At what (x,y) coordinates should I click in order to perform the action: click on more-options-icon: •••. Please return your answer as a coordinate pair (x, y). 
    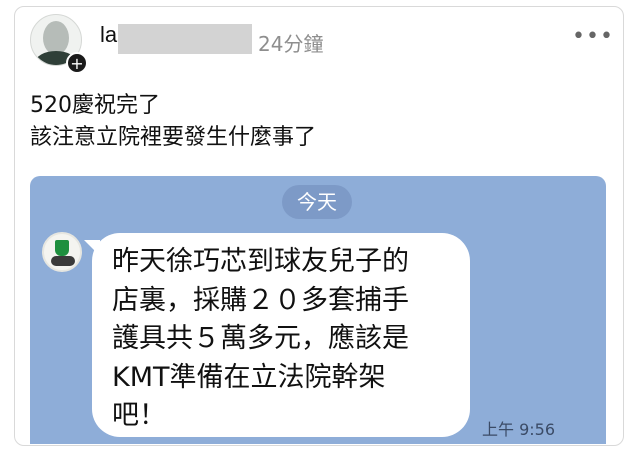
    Looking at the image, I should click on (593, 37).